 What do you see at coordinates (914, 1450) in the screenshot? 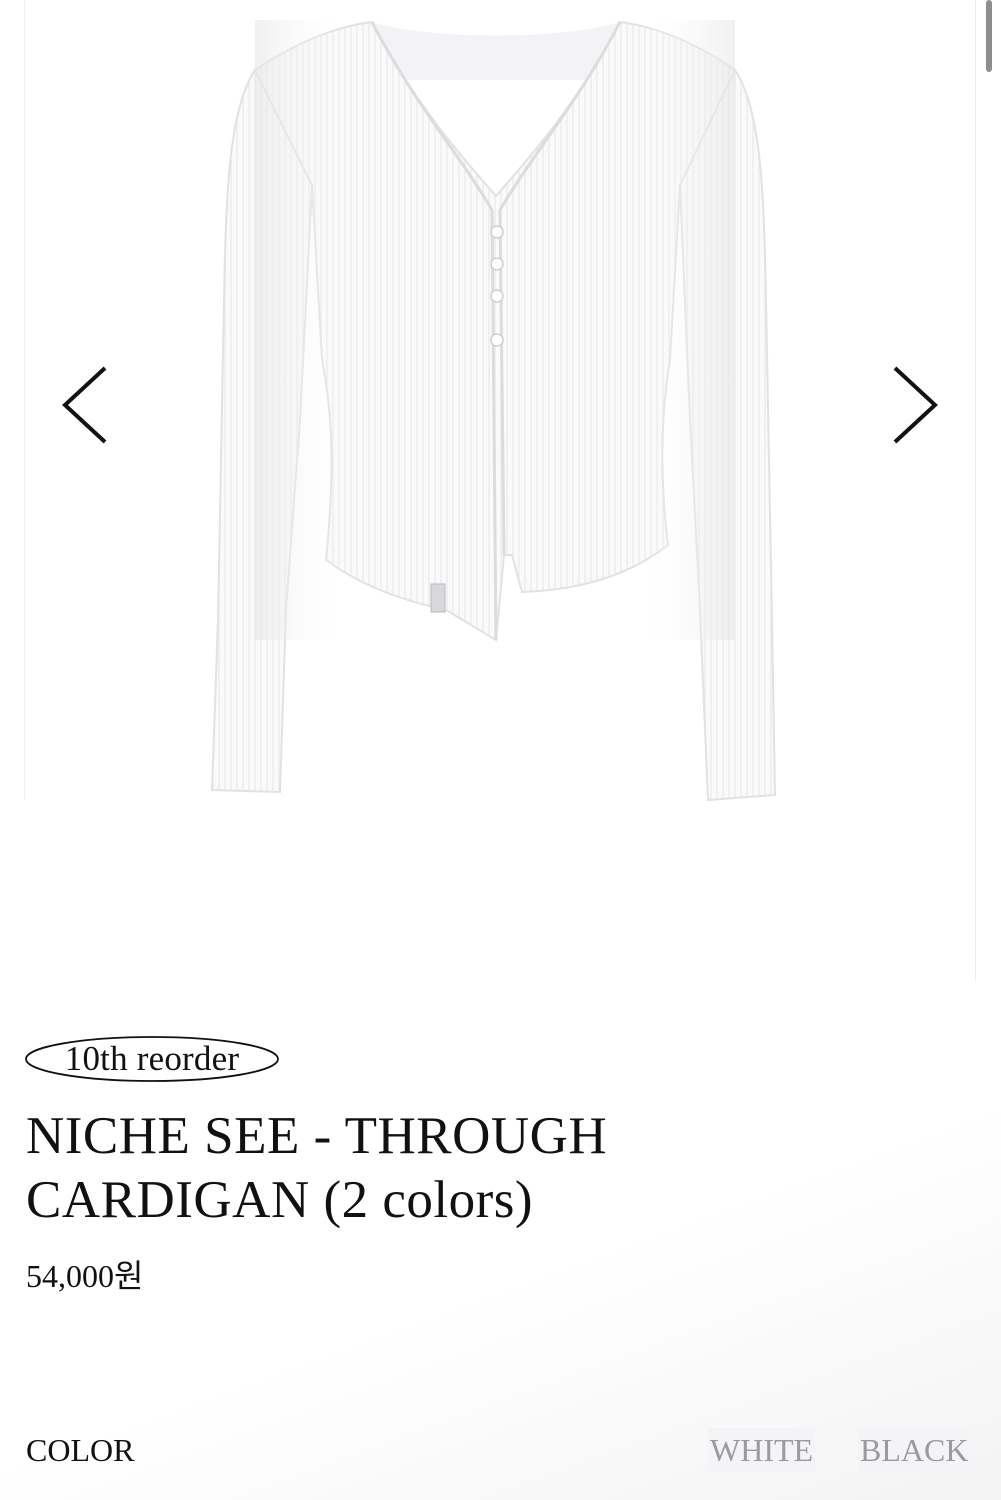
I see `color-option-black: BLACK` at bounding box center [914, 1450].